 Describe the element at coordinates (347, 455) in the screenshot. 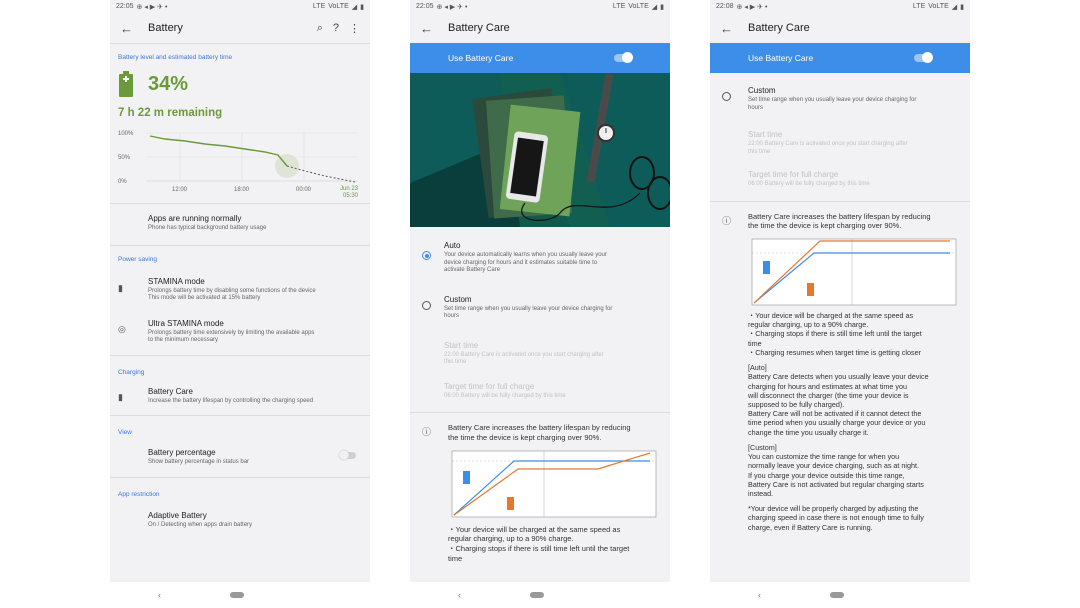

I see `battery-percentage-toggle` at that location.